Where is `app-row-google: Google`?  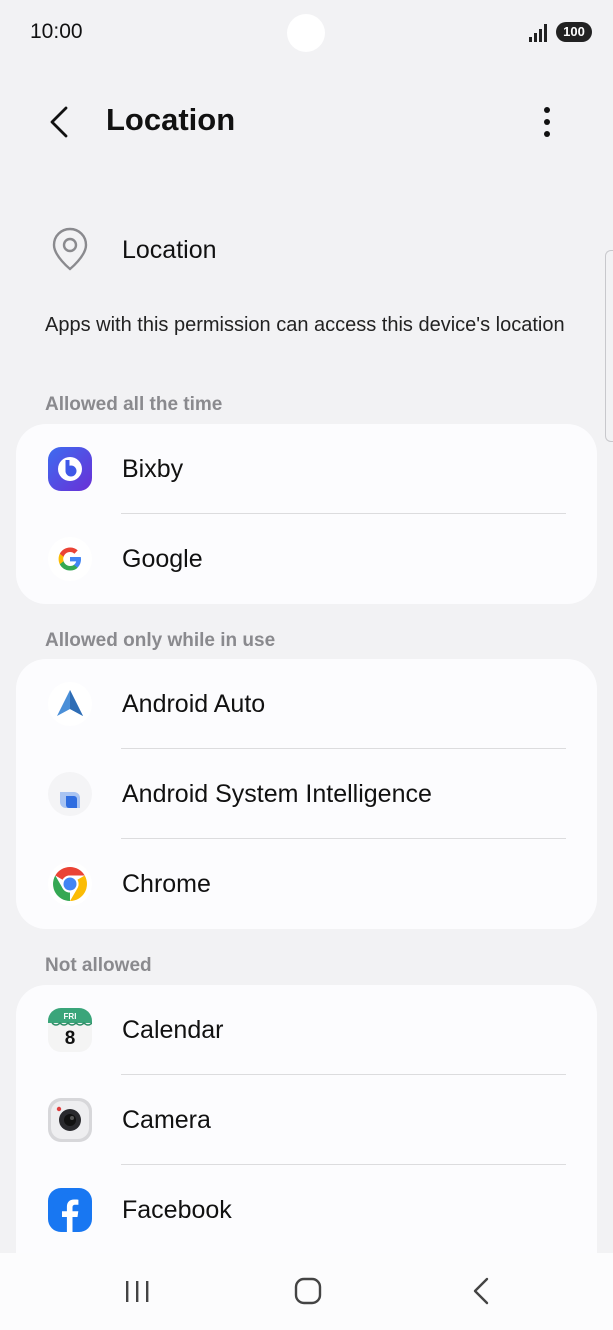
app-row-google: Google is located at coordinates (306, 559).